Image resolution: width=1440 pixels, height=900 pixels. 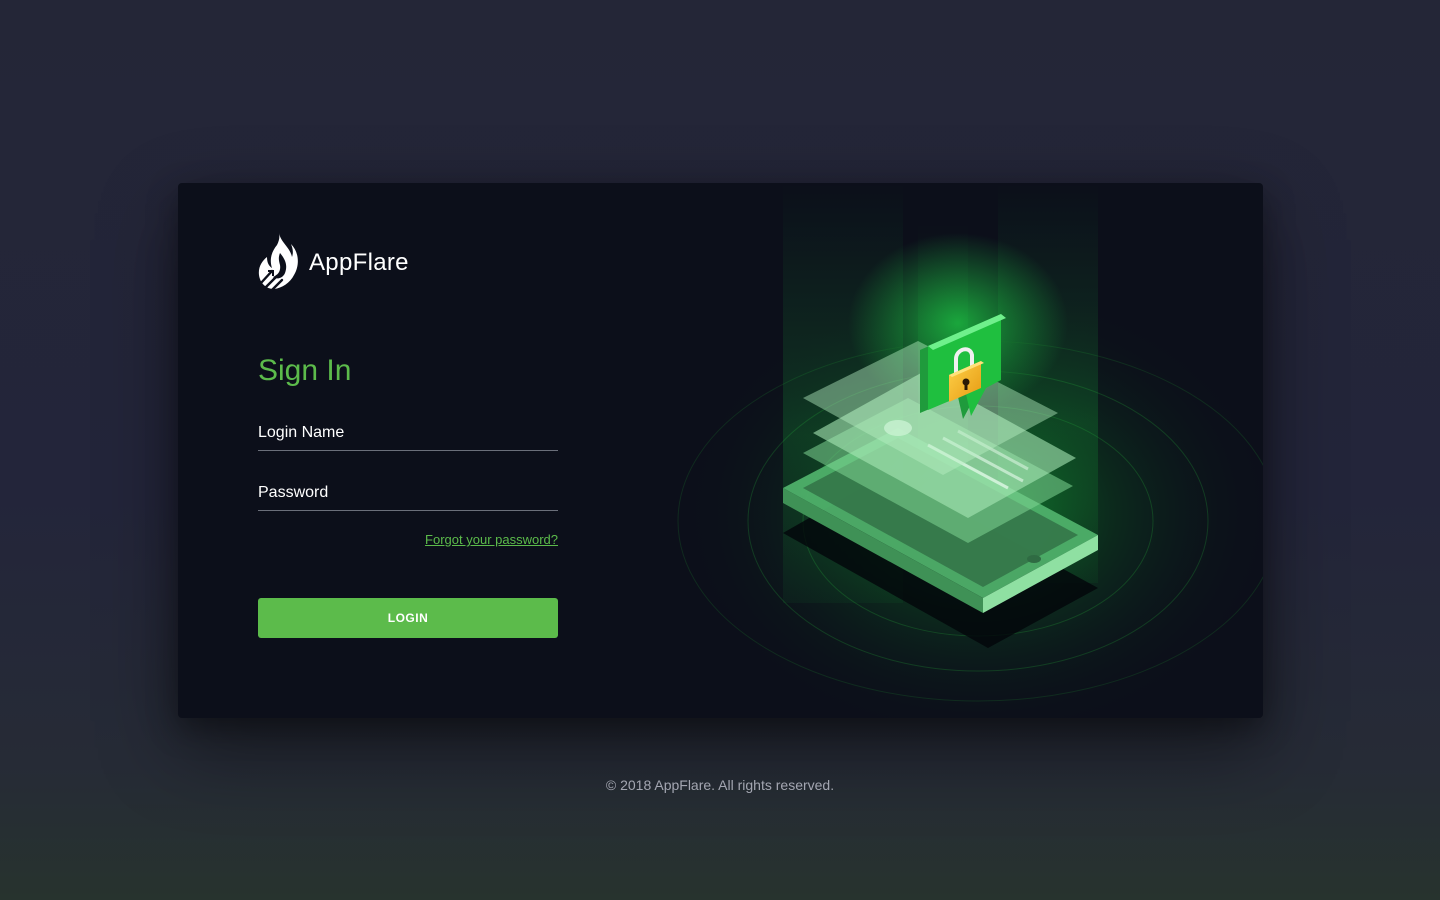 What do you see at coordinates (491, 539) in the screenshot?
I see `forgot-password-link: Forgot your password?` at bounding box center [491, 539].